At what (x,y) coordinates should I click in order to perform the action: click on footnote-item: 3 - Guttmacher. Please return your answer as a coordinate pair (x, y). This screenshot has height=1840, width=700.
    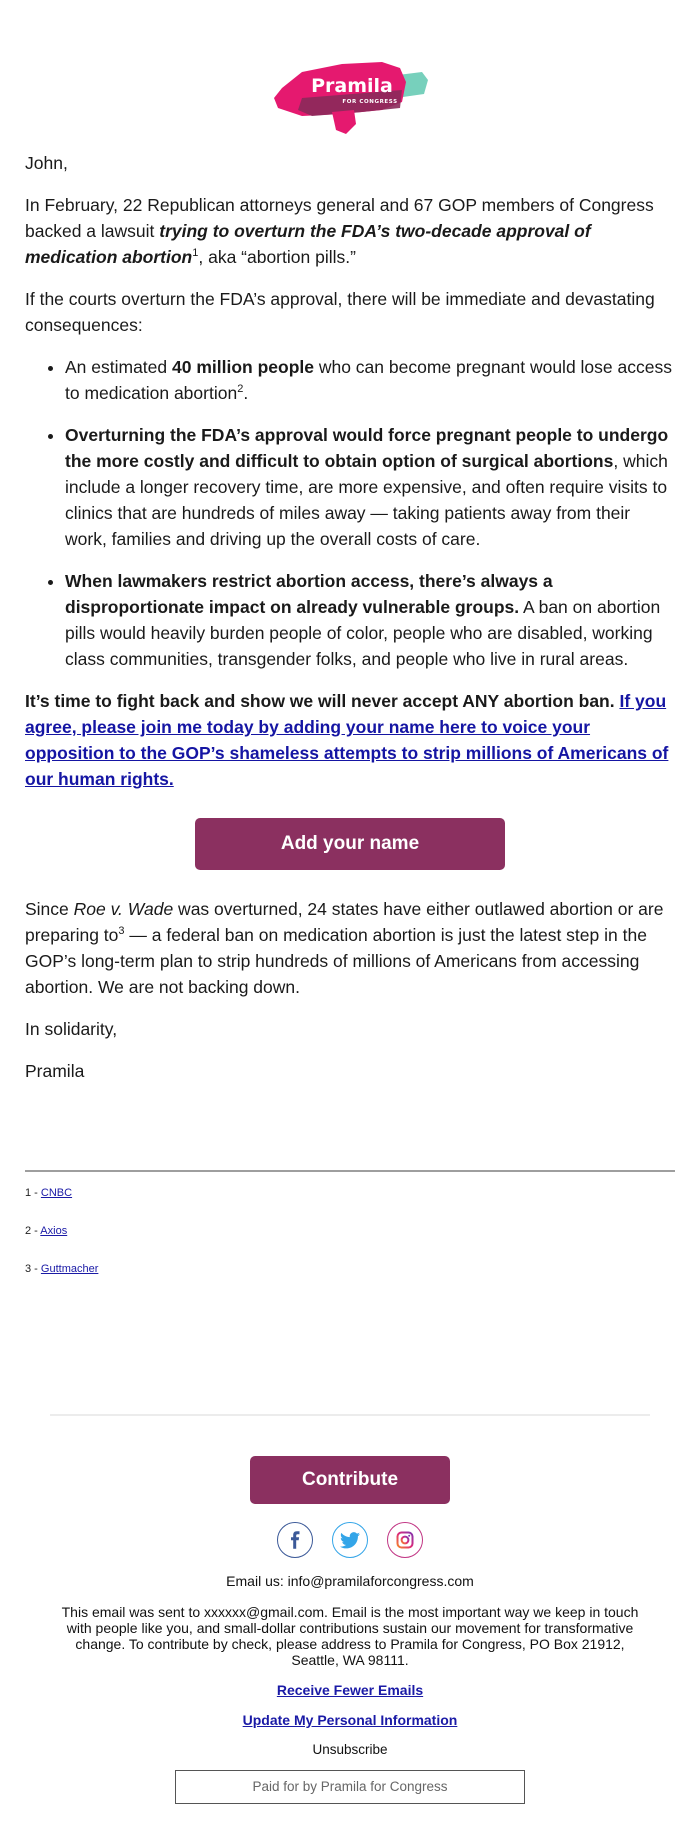
    Looking at the image, I should click on (350, 1269).